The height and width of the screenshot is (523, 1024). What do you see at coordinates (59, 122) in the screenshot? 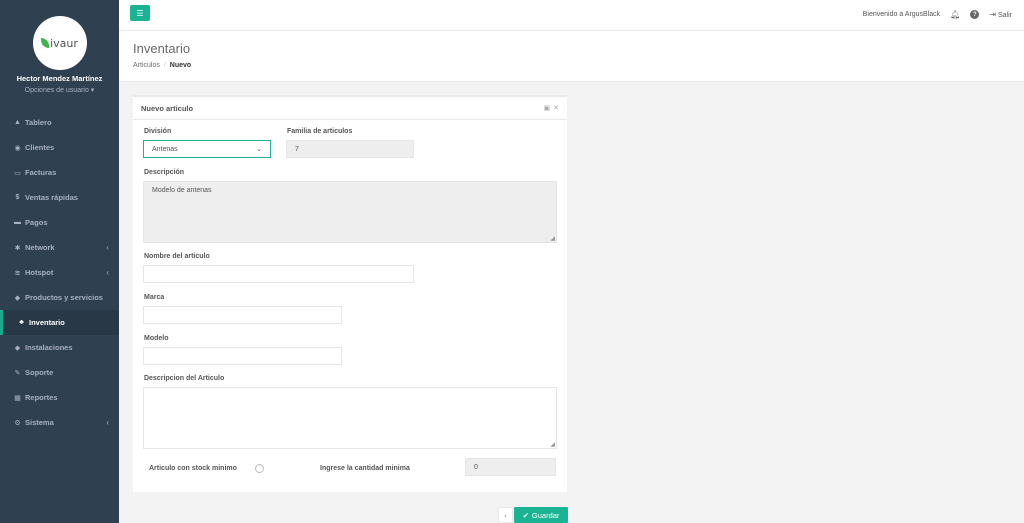
I see `sidebar-item-tablero: ▲ Tablero` at bounding box center [59, 122].